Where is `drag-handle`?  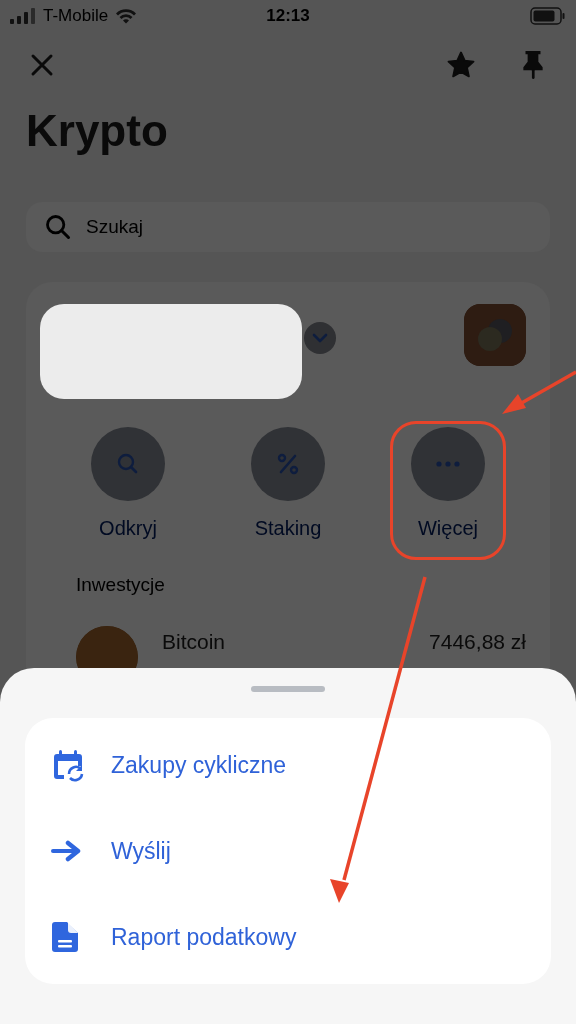 drag-handle is located at coordinates (288, 689).